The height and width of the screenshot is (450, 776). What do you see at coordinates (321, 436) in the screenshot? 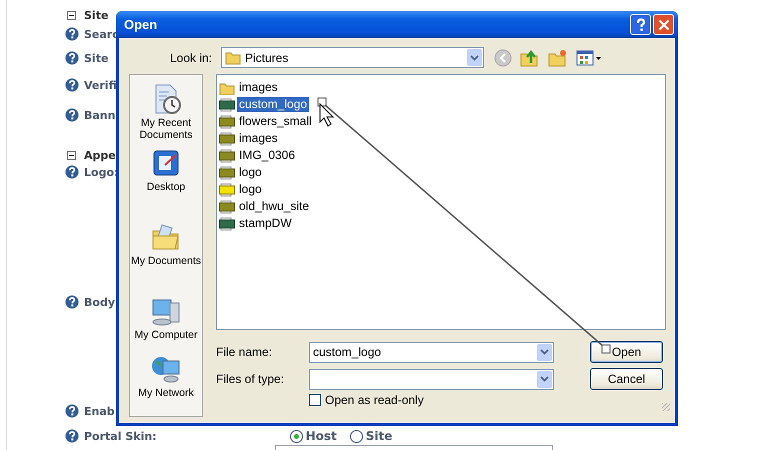
I see `radio-label: Host` at bounding box center [321, 436].